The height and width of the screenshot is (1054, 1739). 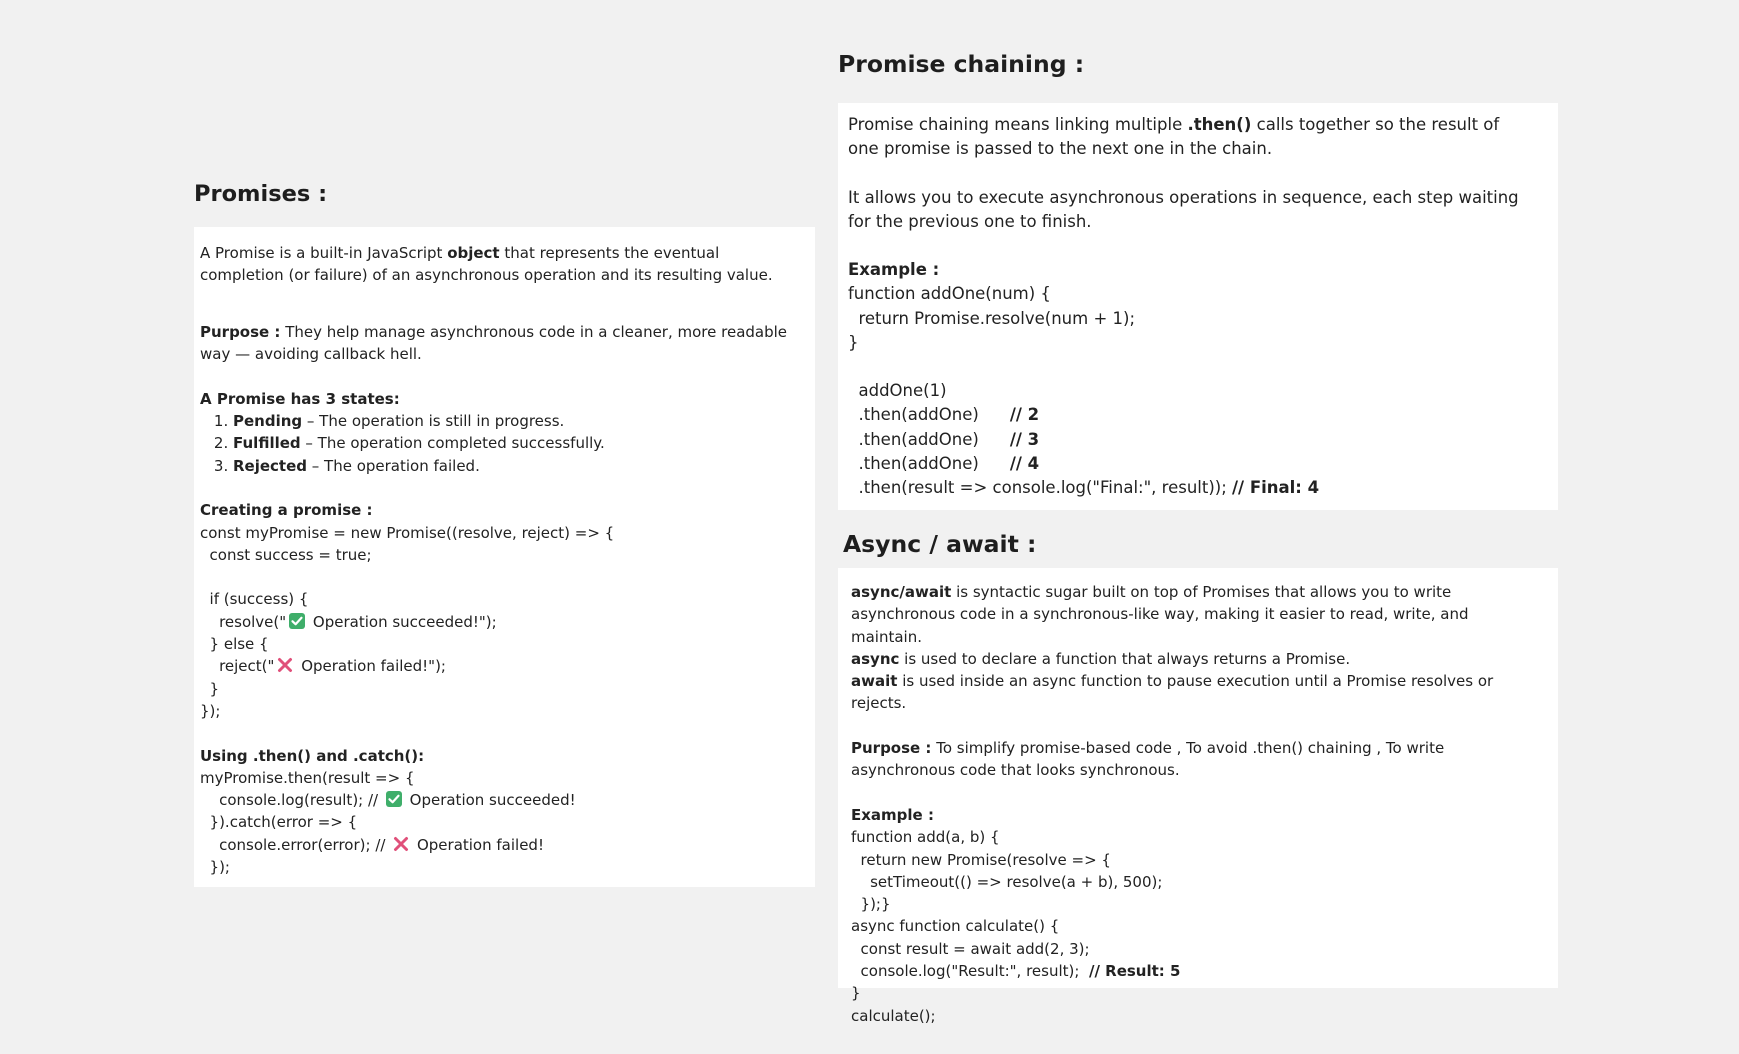 What do you see at coordinates (955, 926) in the screenshot?
I see `code-line: async function calculate() {` at bounding box center [955, 926].